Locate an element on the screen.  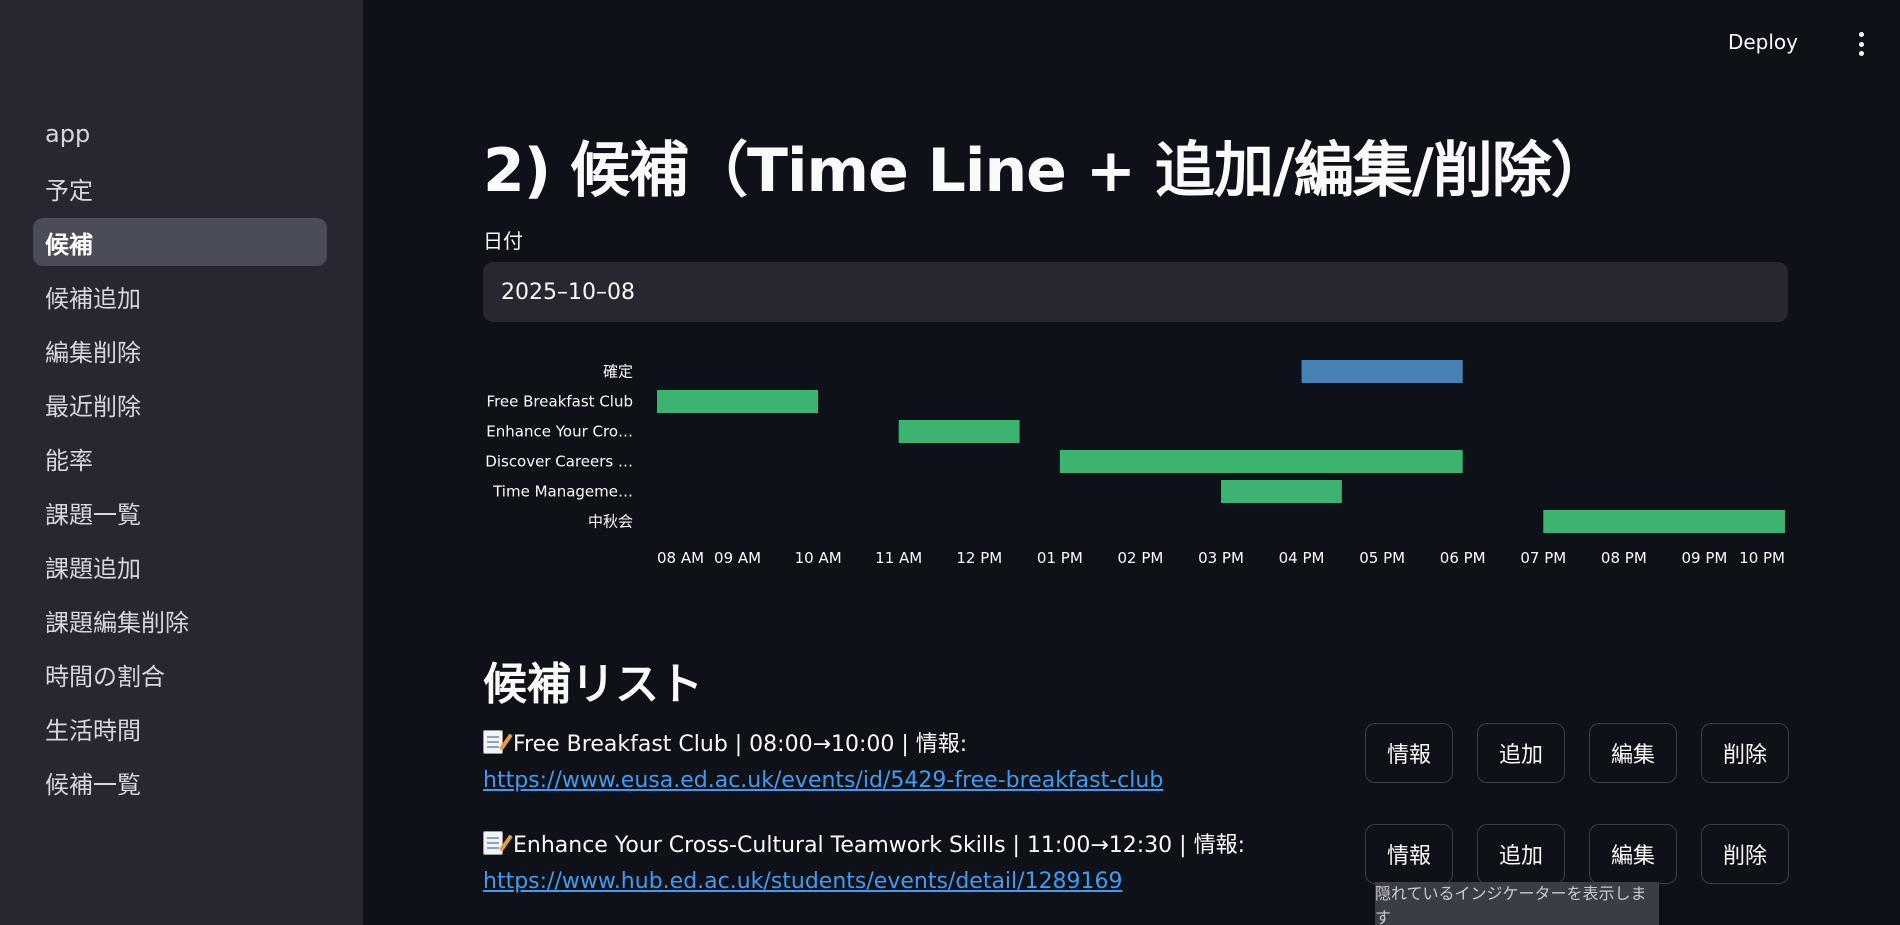
candidate-text: Free Breakfast Club | 08:00→10:00 | 情報: is located at coordinates (740, 744).